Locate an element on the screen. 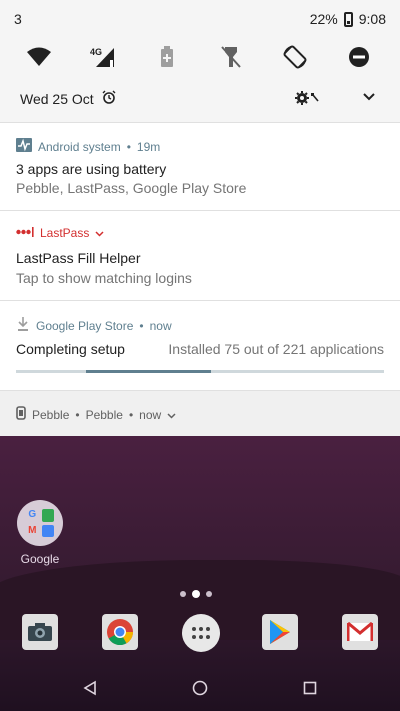 Image resolution: width=400 pixels, height=711 pixels. status-bar: 3 22% 9:08 is located at coordinates (200, 19).